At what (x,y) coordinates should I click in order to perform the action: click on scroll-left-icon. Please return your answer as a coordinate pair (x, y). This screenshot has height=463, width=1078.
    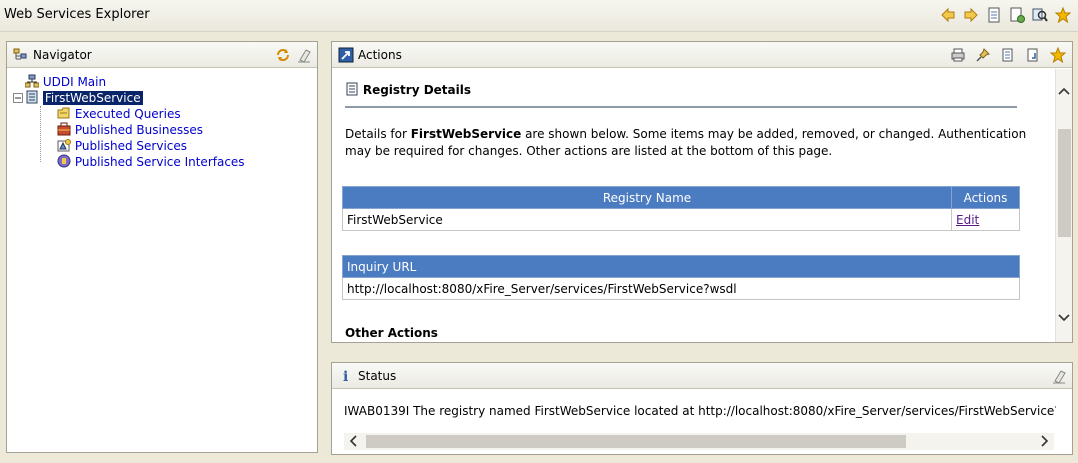
    Looking at the image, I should click on (353, 442).